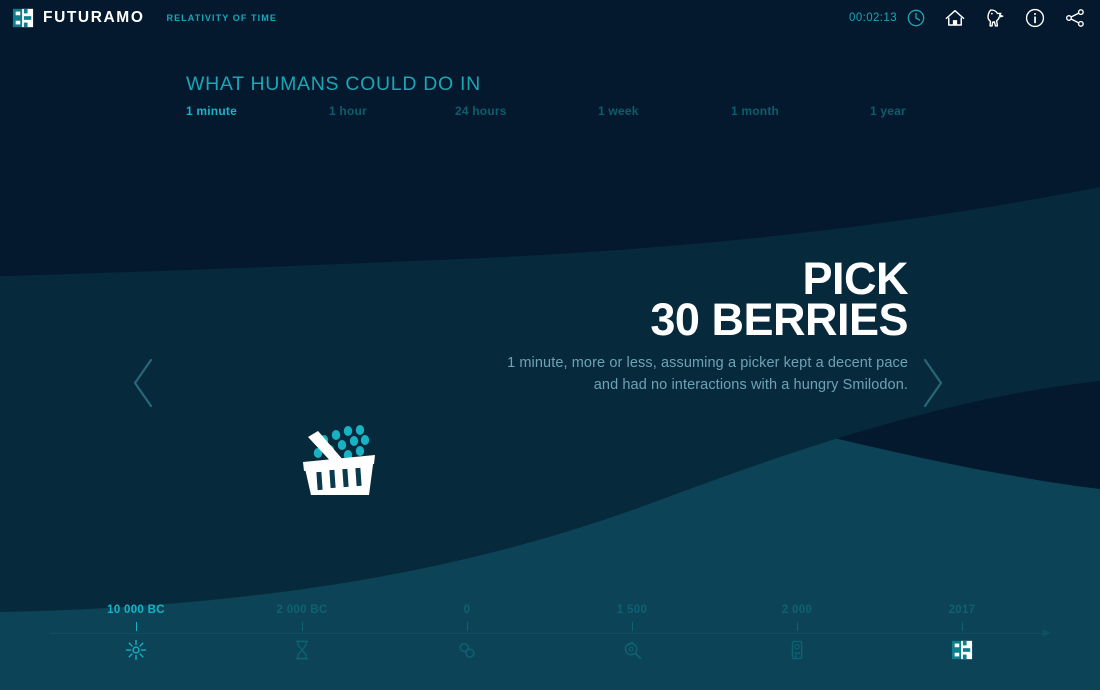  Describe the element at coordinates (302, 610) in the screenshot. I see `timeline-label: 2 000 BC` at that location.